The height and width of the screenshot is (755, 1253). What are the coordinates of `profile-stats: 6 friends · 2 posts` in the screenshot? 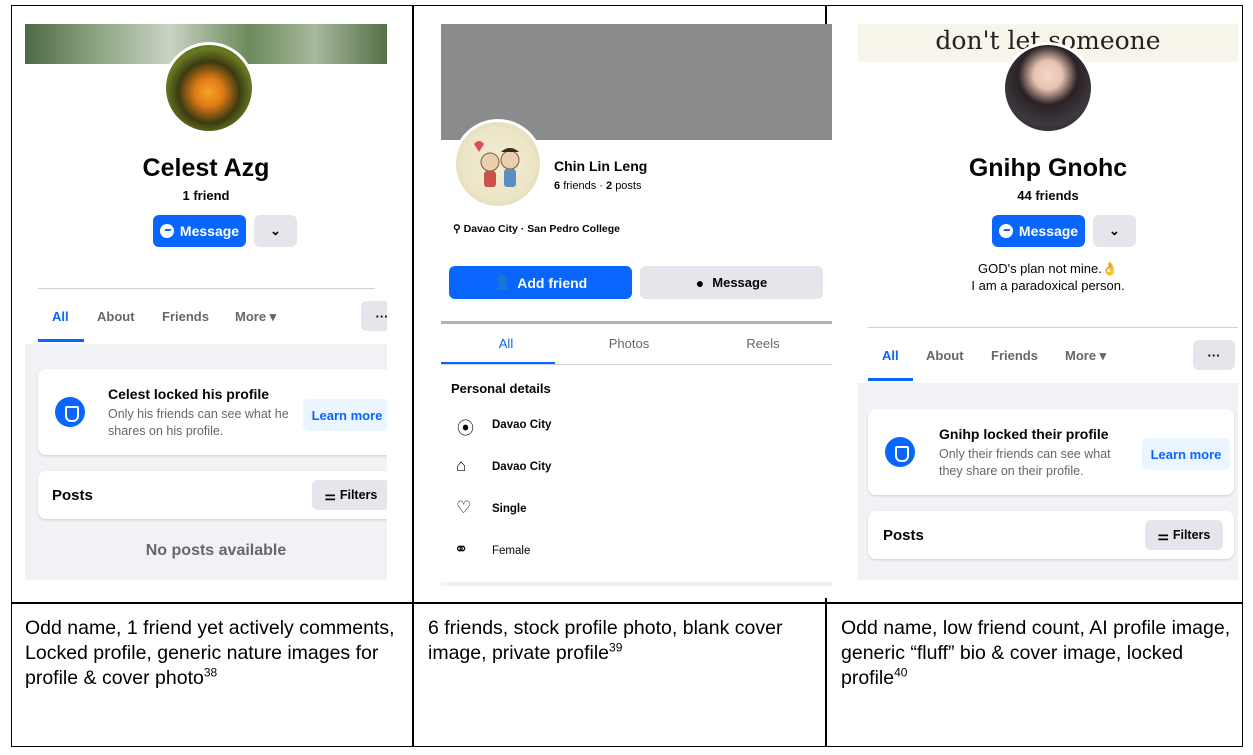 It's located at (598, 186).